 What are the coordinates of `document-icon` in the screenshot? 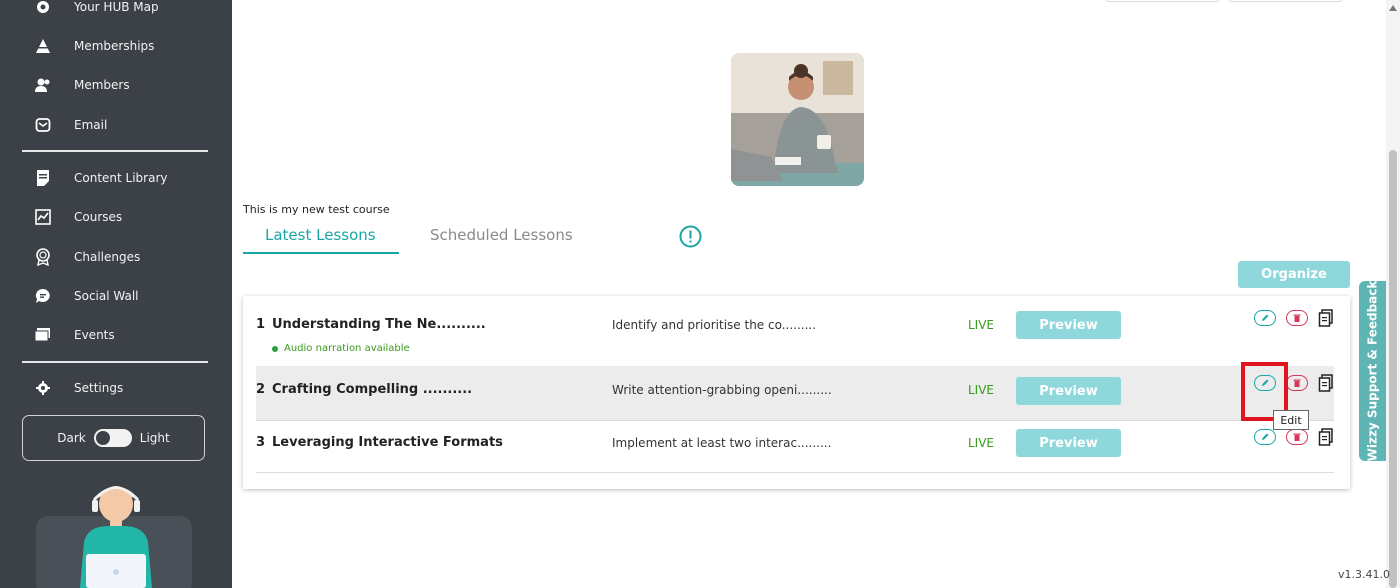 It's located at (43, 178).